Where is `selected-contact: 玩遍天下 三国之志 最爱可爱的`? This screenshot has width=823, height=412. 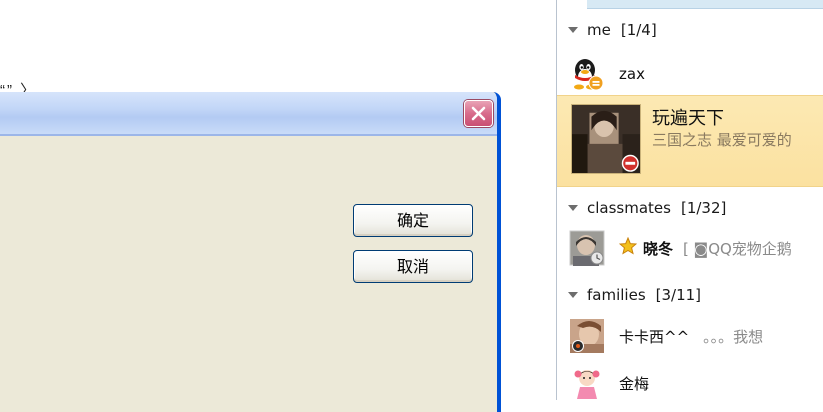
selected-contact: 玩遍天下 三国之志 最爱可爱的 is located at coordinates (690, 141).